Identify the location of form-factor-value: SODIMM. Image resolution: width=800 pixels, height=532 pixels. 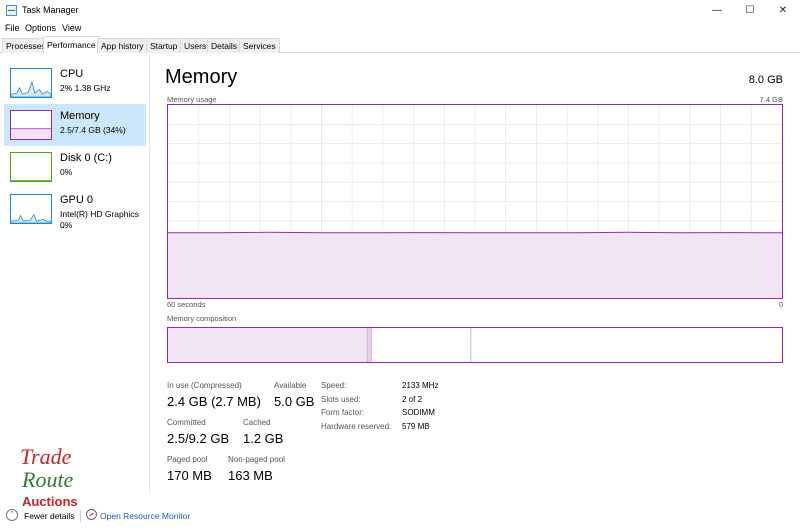
(418, 412).